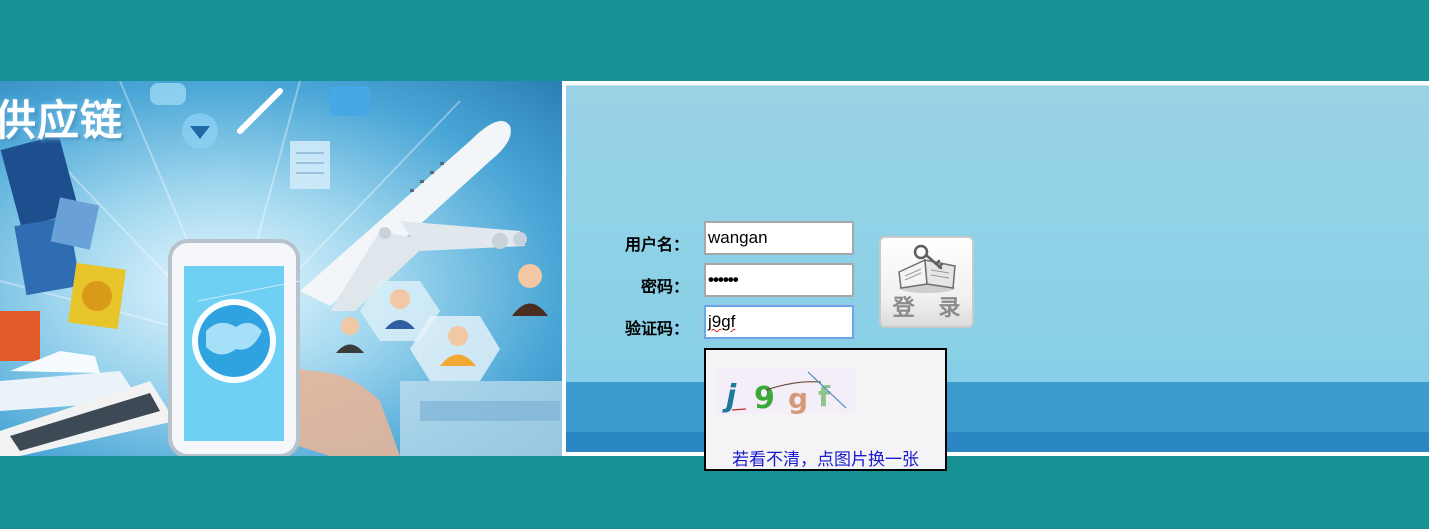 Image resolution: width=1429 pixels, height=529 pixels. Describe the element at coordinates (722, 321) in the screenshot. I see `captcha-value: j9gf` at that location.